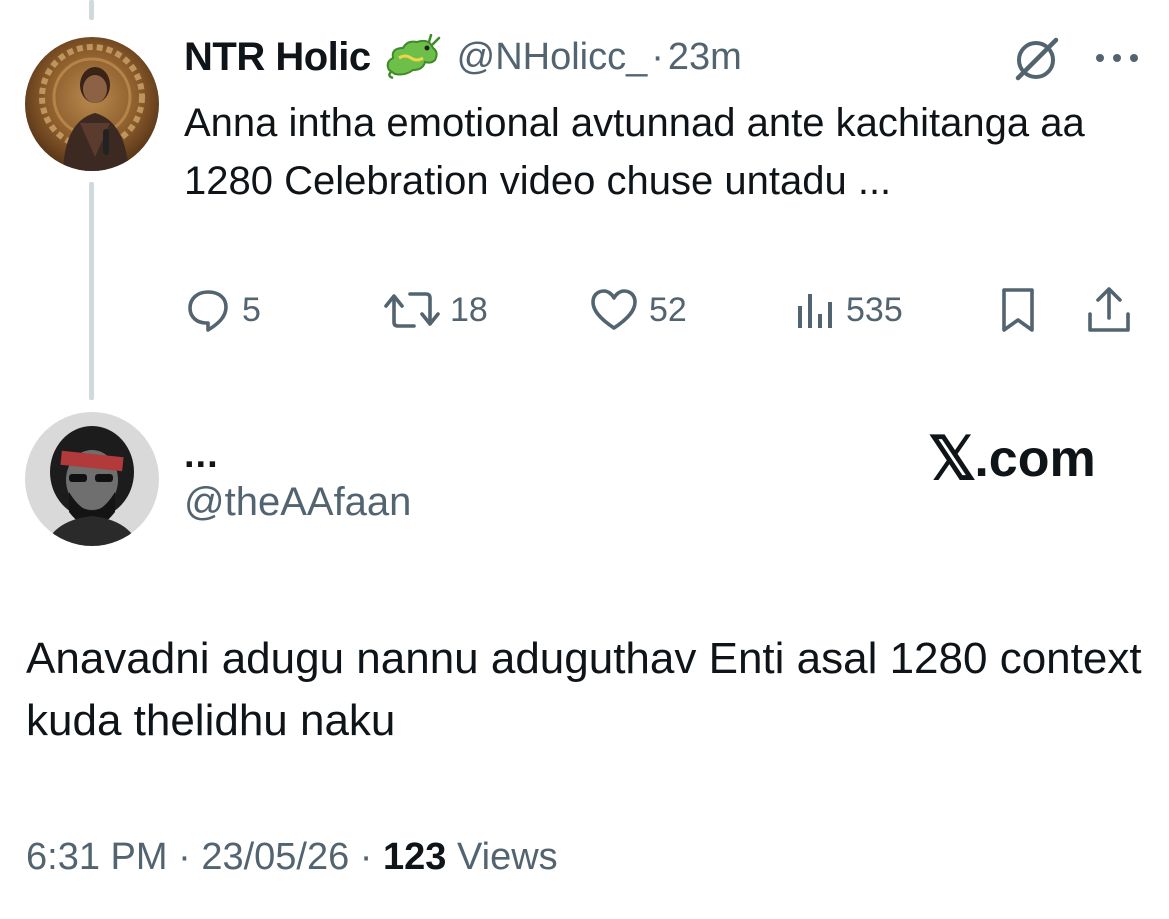 The image size is (1169, 919). Describe the element at coordinates (614, 309) in the screenshot. I see `heart-icon` at that location.